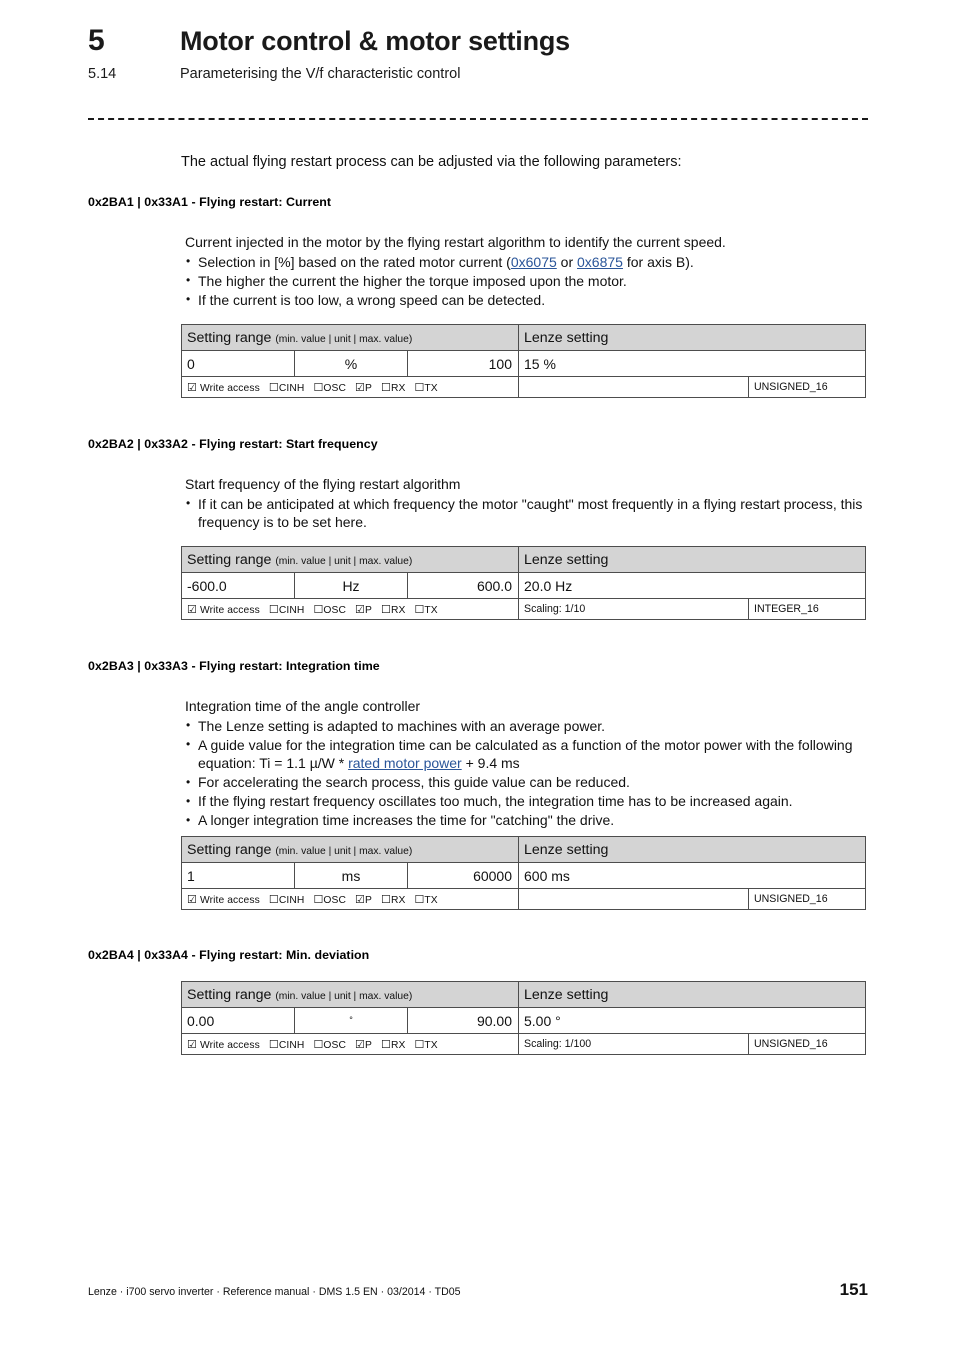  I want to click on min-value-cell: 1, so click(238, 875).